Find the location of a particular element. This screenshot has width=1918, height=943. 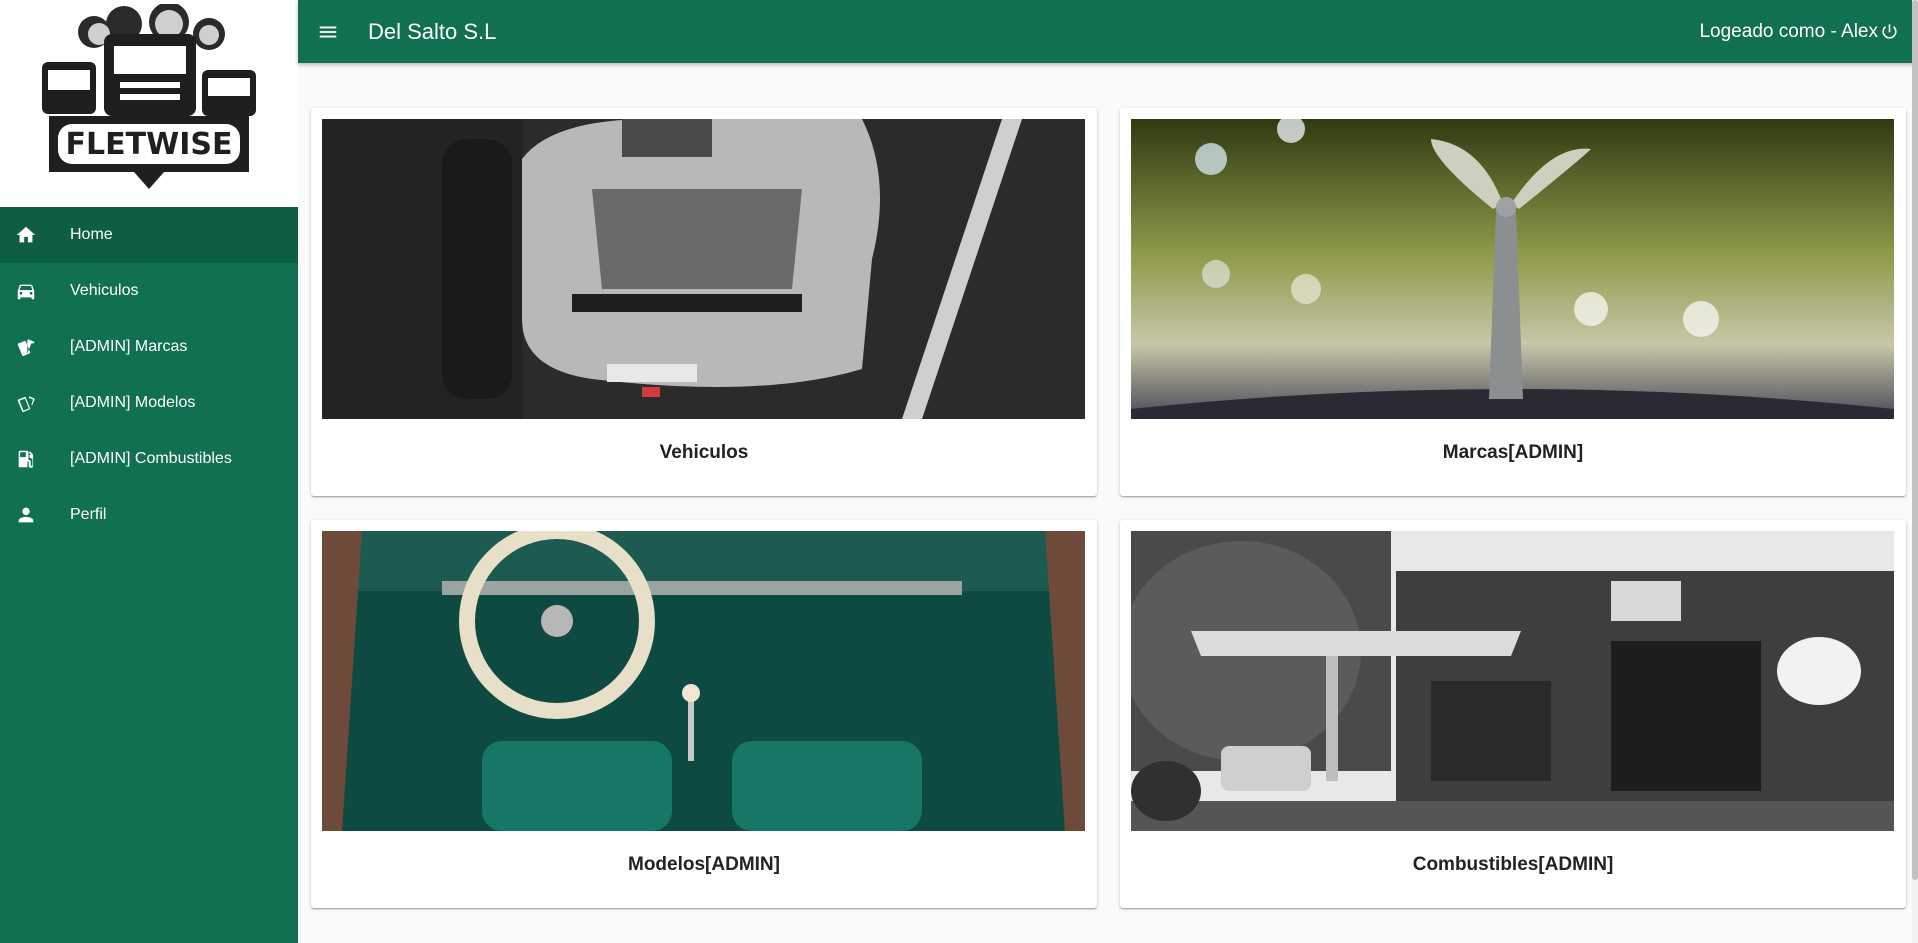

sidebar-item-marcas: [ADMIN] Marcas is located at coordinates (149, 347).